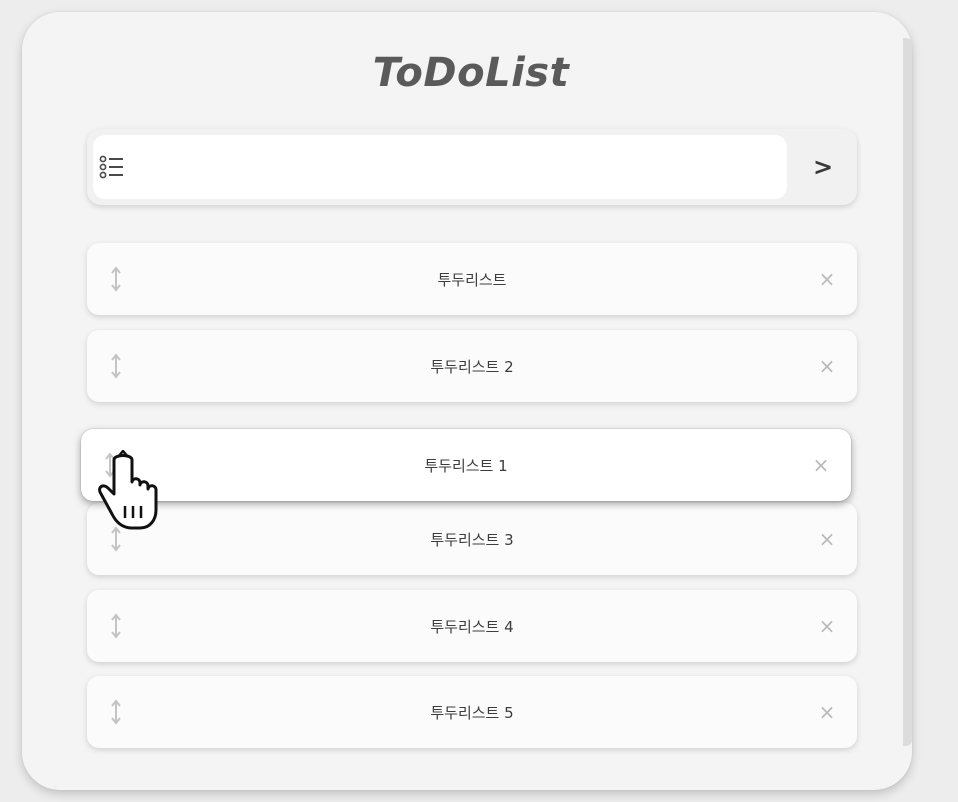 The height and width of the screenshot is (802, 958). I want to click on todo-item-label: 투두리스트, so click(472, 279).